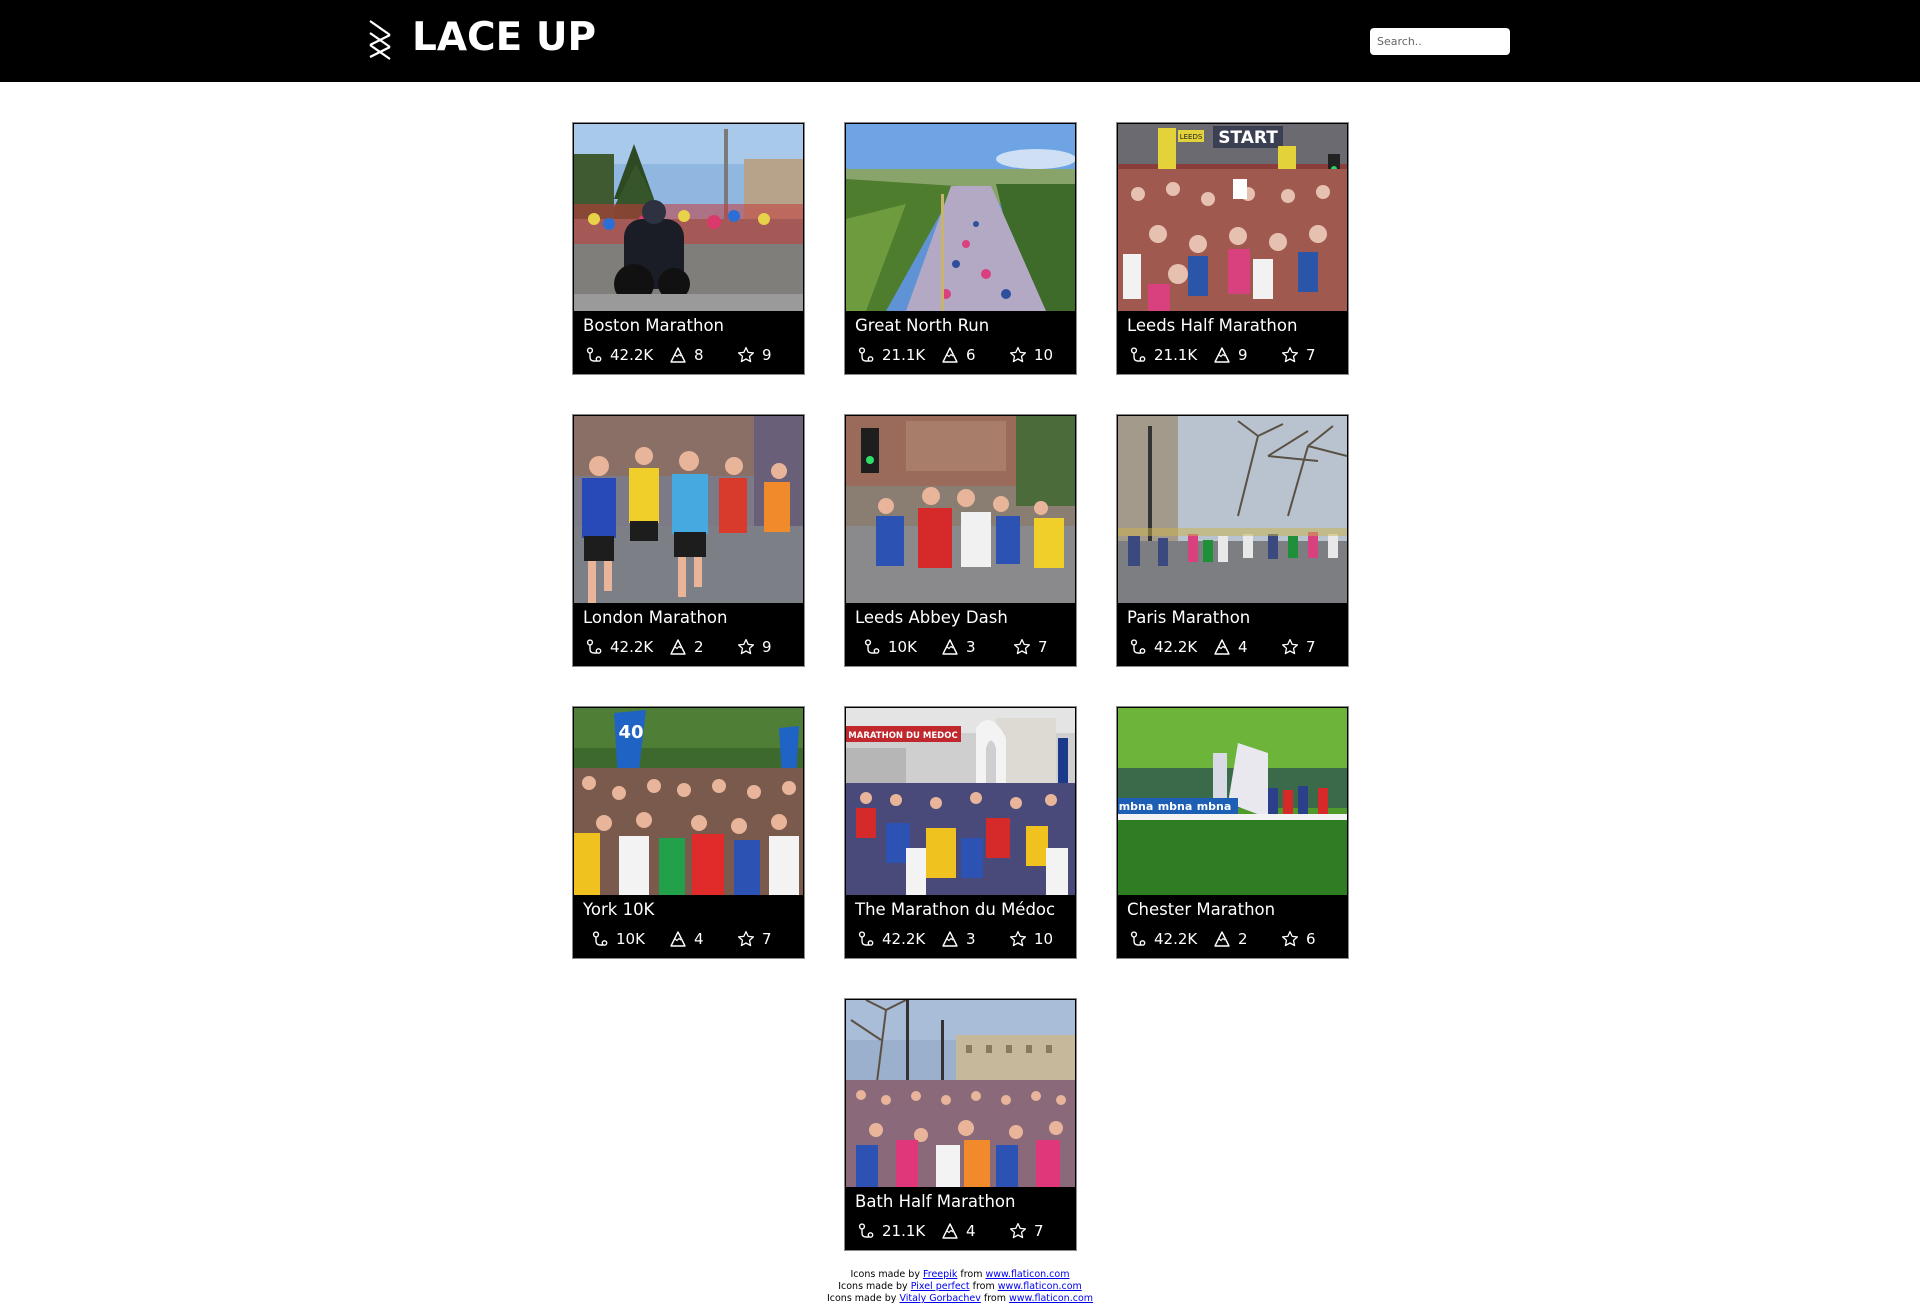  I want to click on race-name: Boston Marathon, so click(653, 325).